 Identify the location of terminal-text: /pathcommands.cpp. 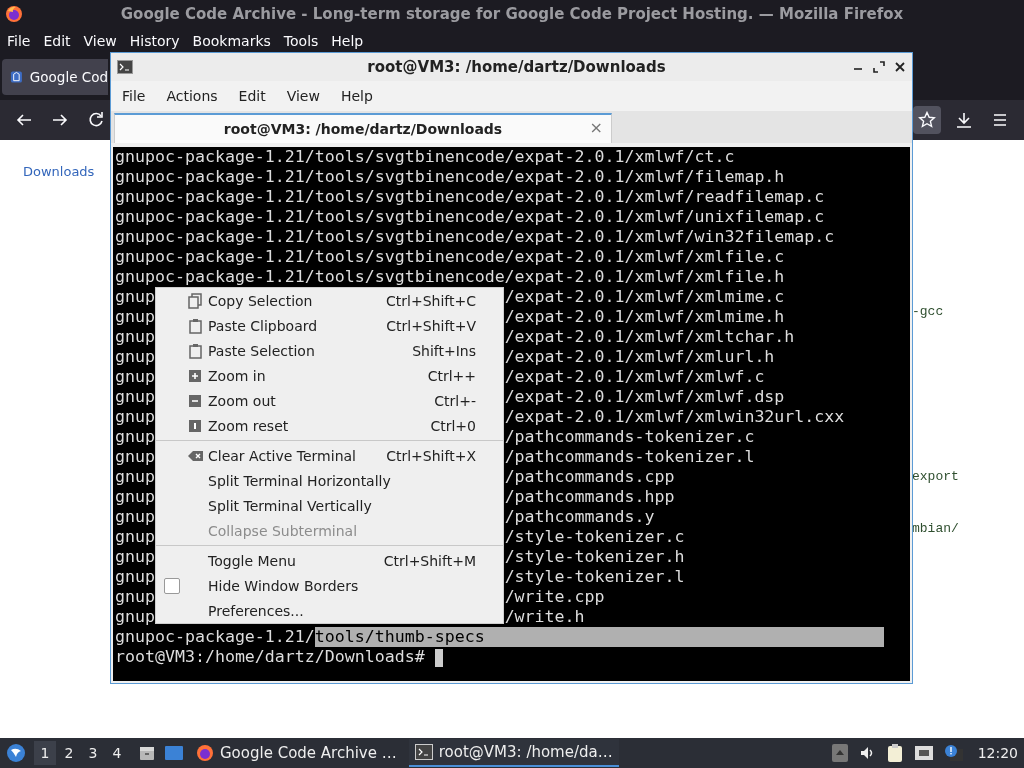
(589, 476).